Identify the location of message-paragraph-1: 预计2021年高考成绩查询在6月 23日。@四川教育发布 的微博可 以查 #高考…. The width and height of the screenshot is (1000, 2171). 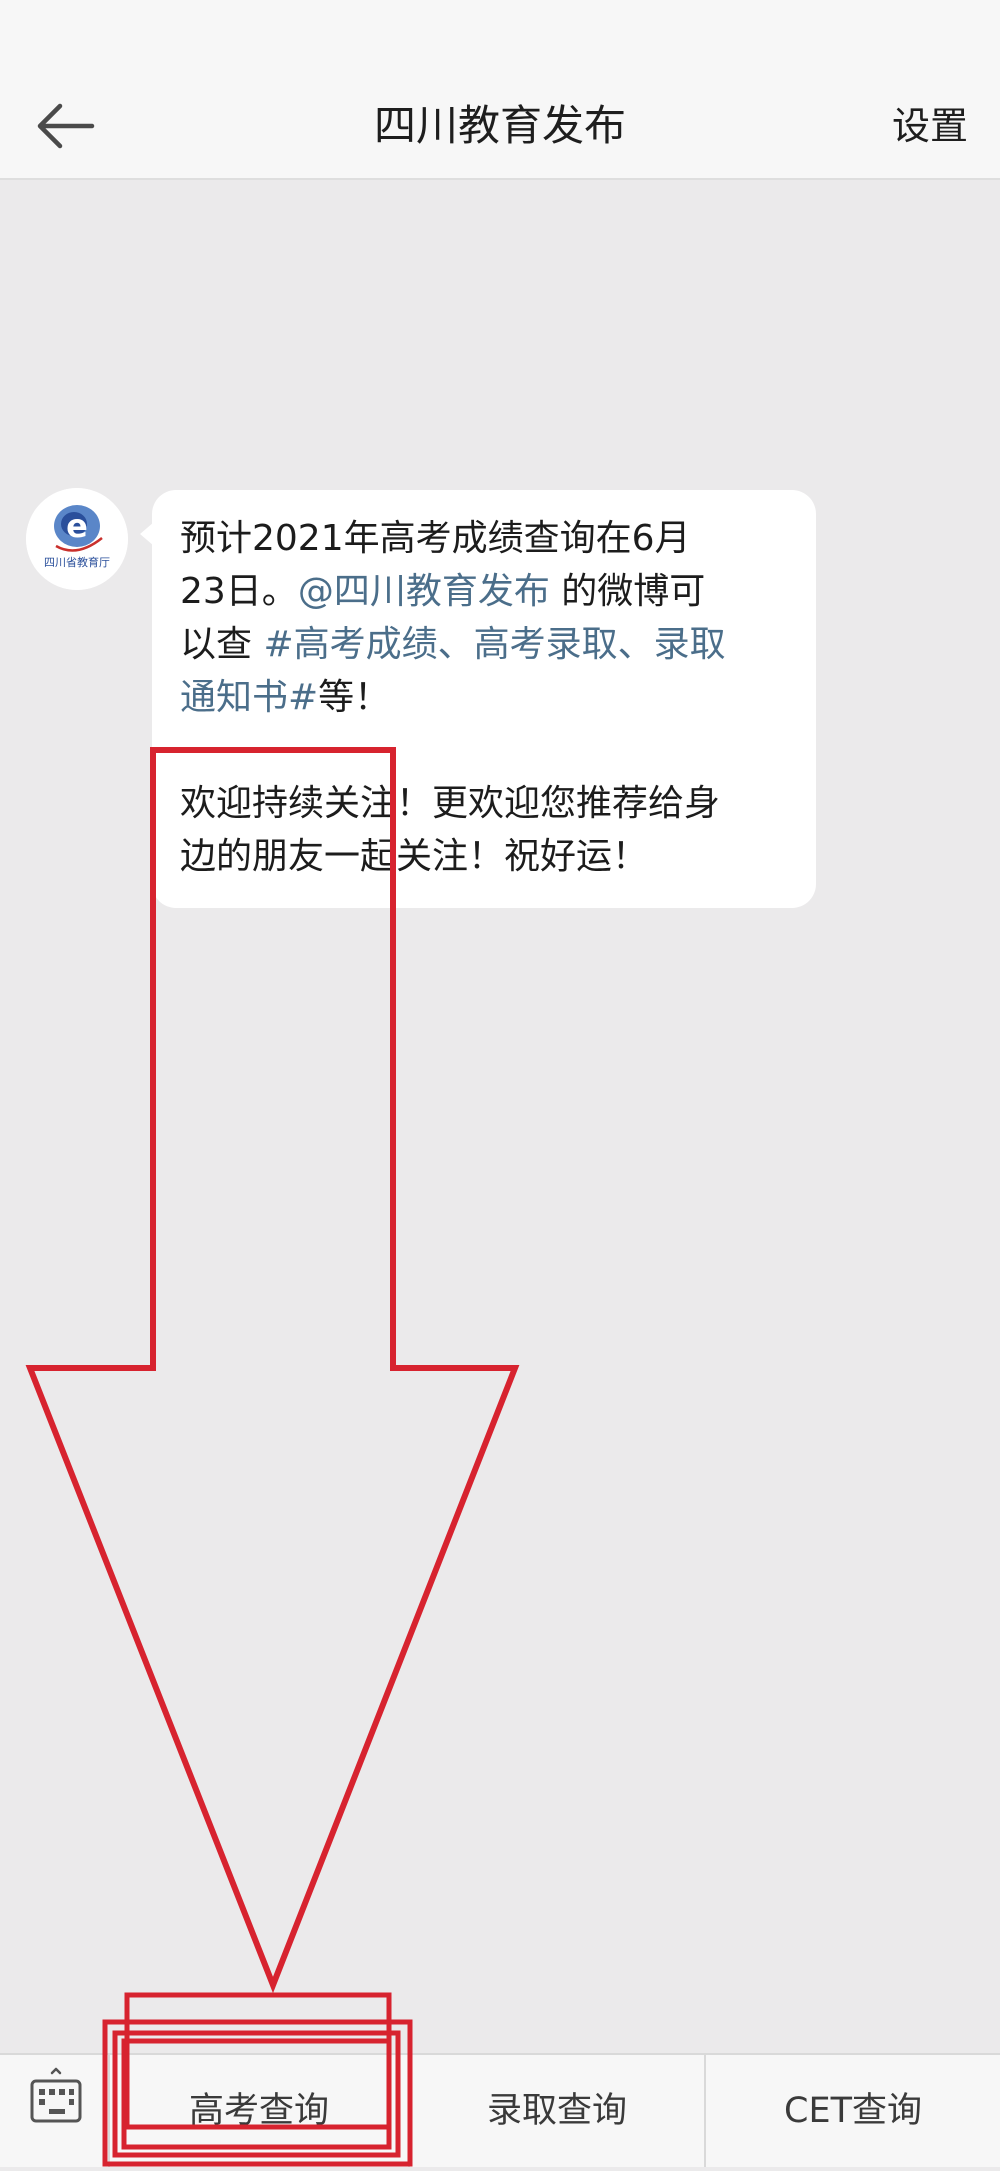
(483, 618).